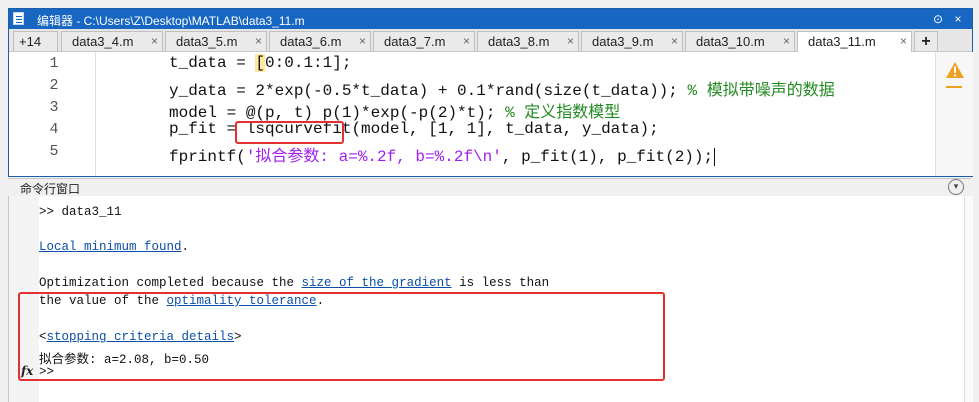 The image size is (979, 402). I want to click on code-text: t_data =, so click(212, 63).